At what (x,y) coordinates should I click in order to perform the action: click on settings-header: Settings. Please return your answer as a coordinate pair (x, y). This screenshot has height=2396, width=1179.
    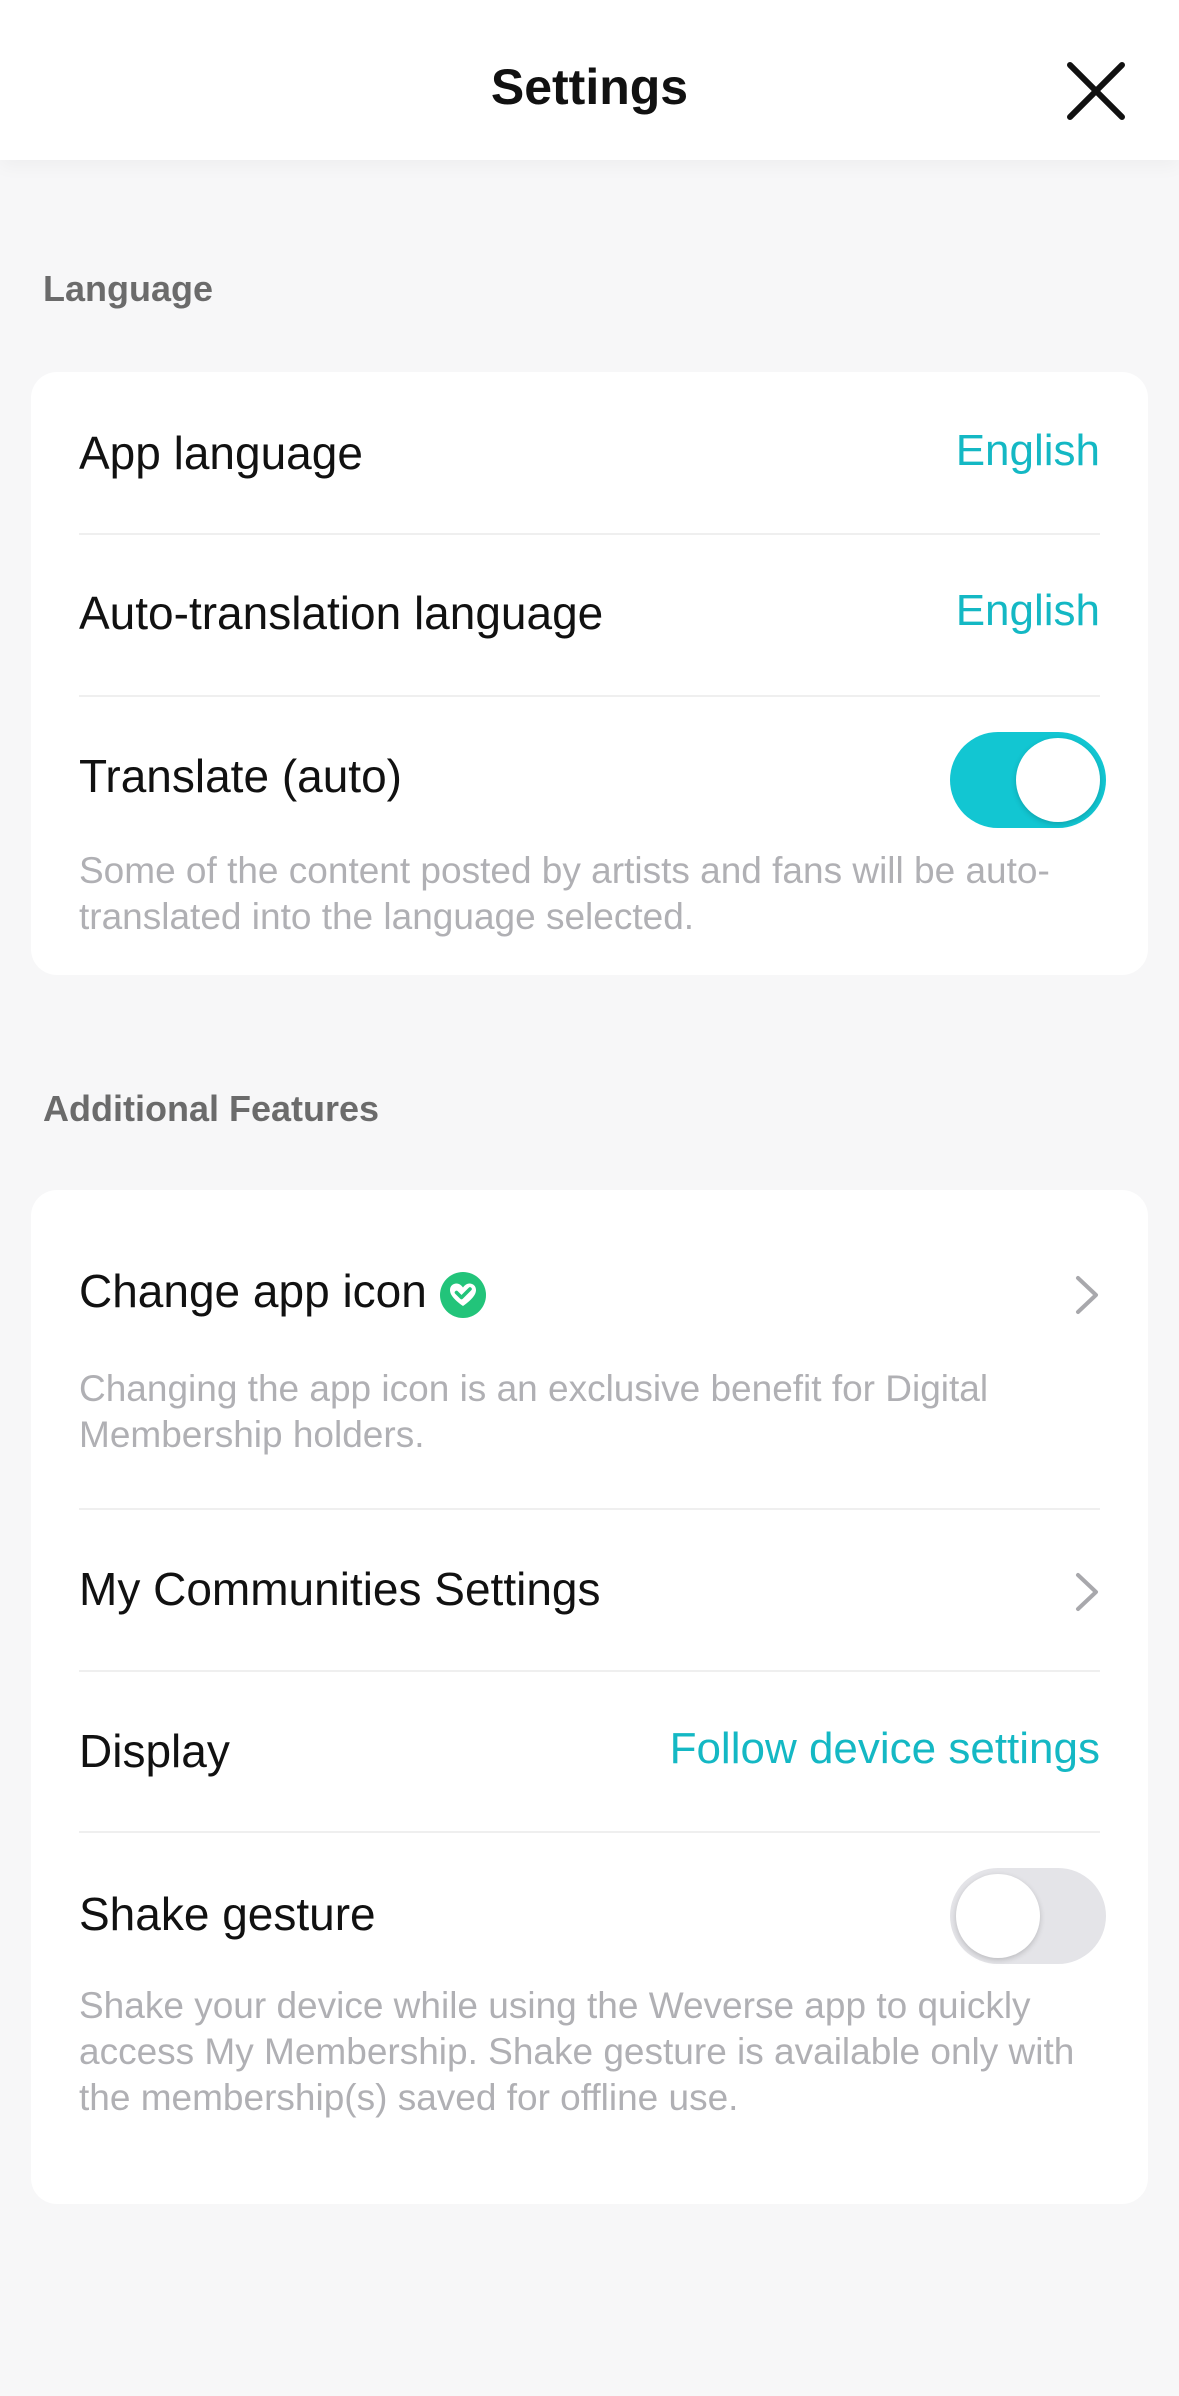
    Looking at the image, I should click on (589, 80).